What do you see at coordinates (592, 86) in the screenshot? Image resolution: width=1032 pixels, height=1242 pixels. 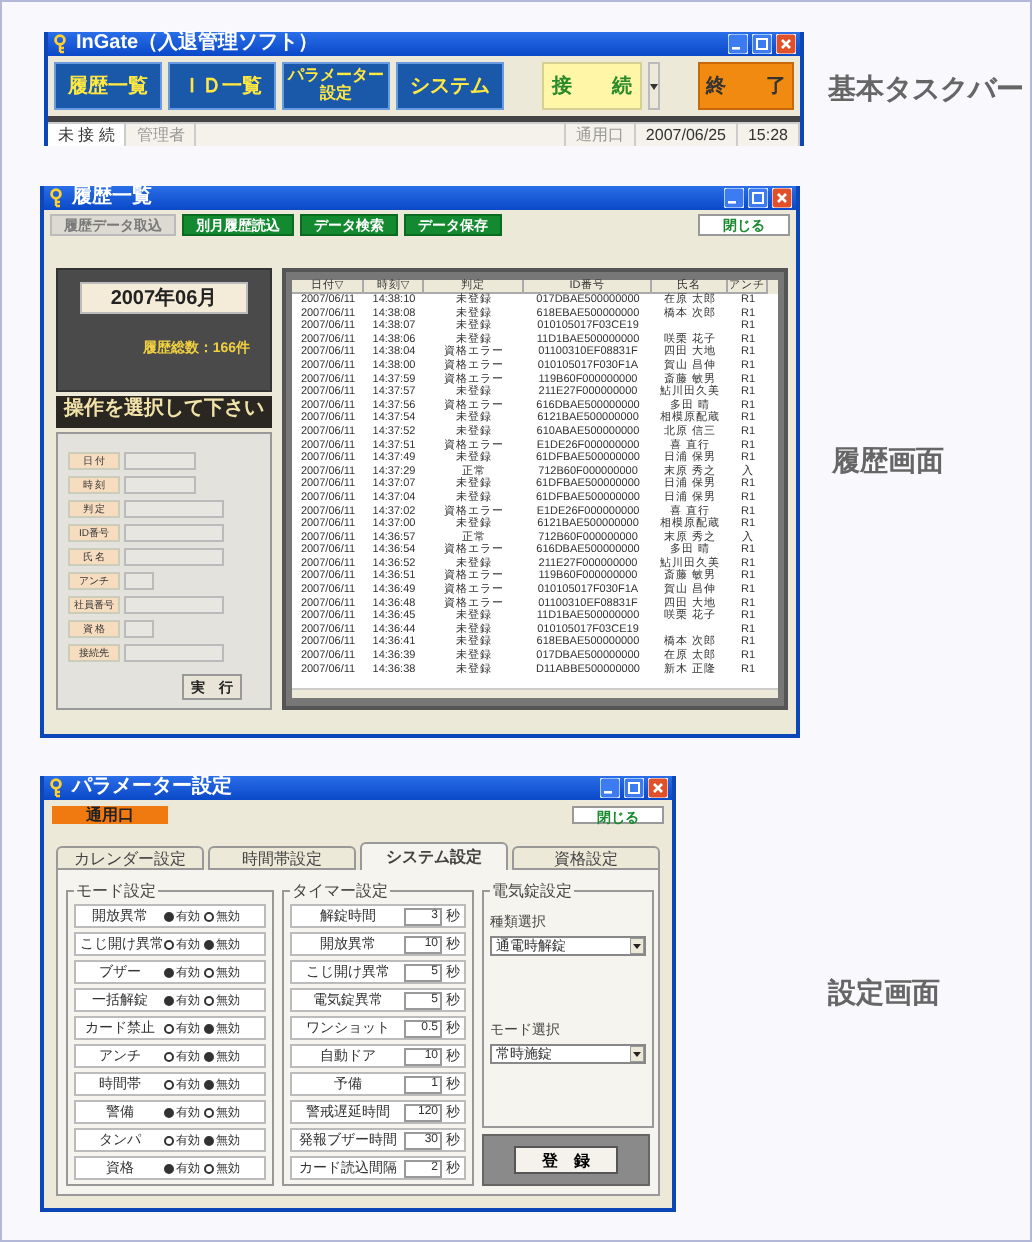 I see `connect-button: 接 続` at bounding box center [592, 86].